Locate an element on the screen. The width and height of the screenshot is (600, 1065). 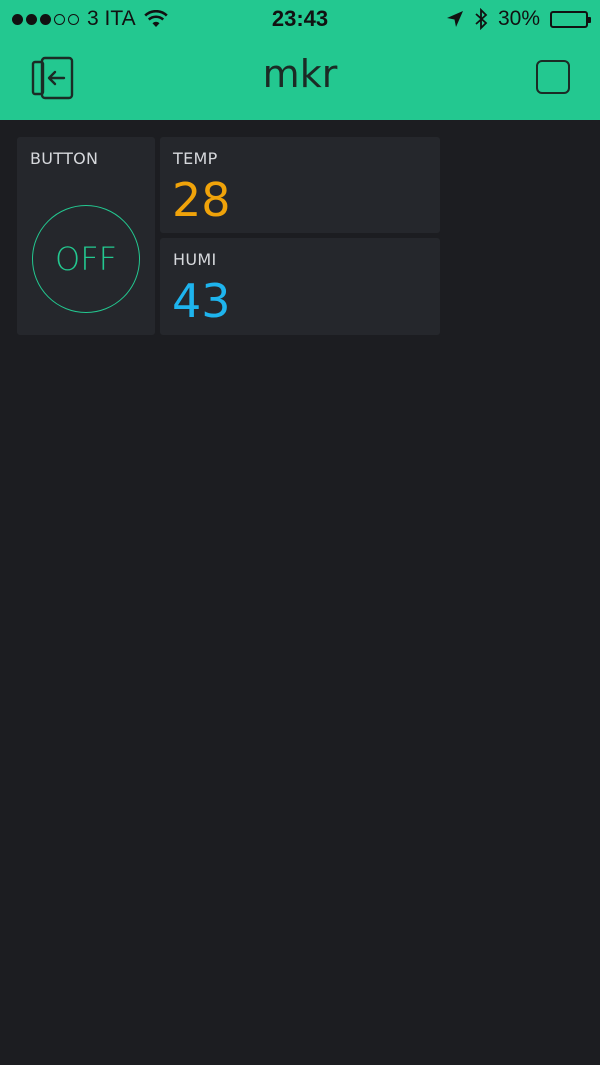
location-arrow-icon is located at coordinates (454, 19).